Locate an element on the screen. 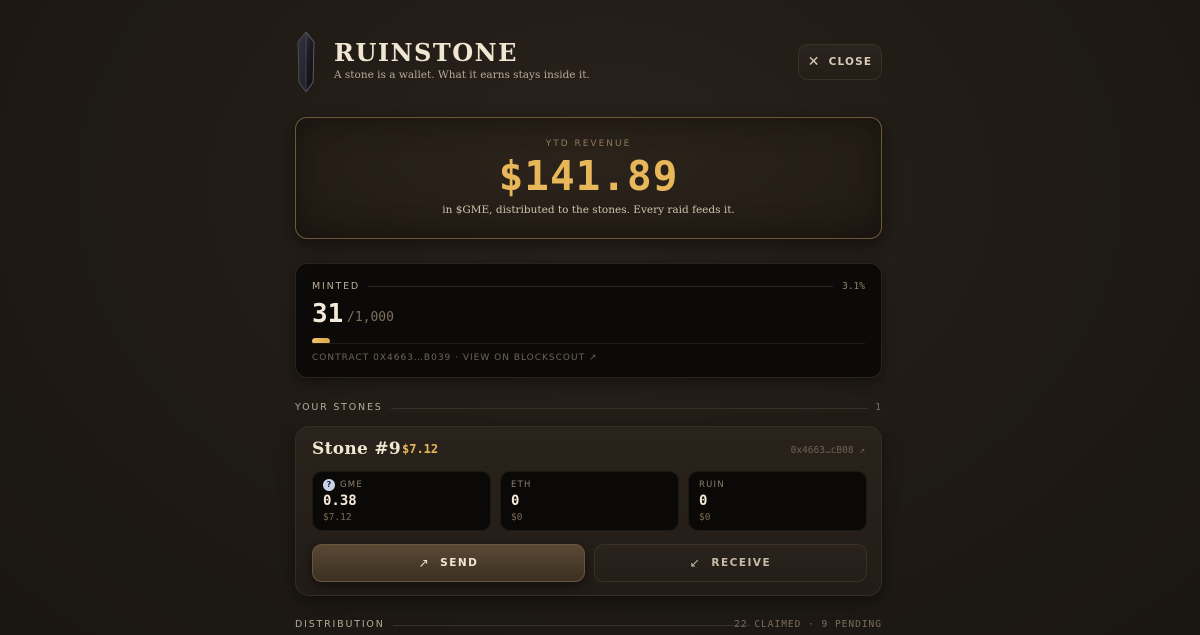 This screenshot has height=635, width=1200. mint-progress-fill is located at coordinates (321, 341).